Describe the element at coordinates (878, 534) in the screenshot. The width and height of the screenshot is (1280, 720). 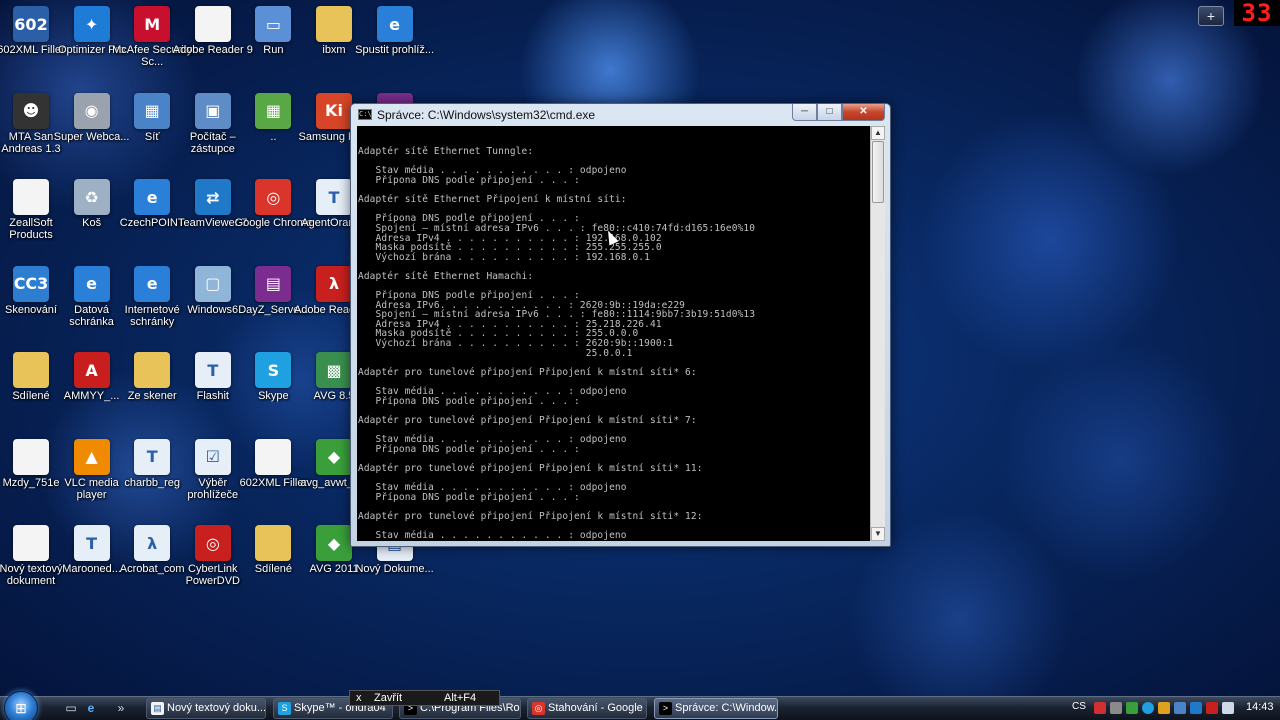
I see `scroll-down-icon: ▼` at that location.